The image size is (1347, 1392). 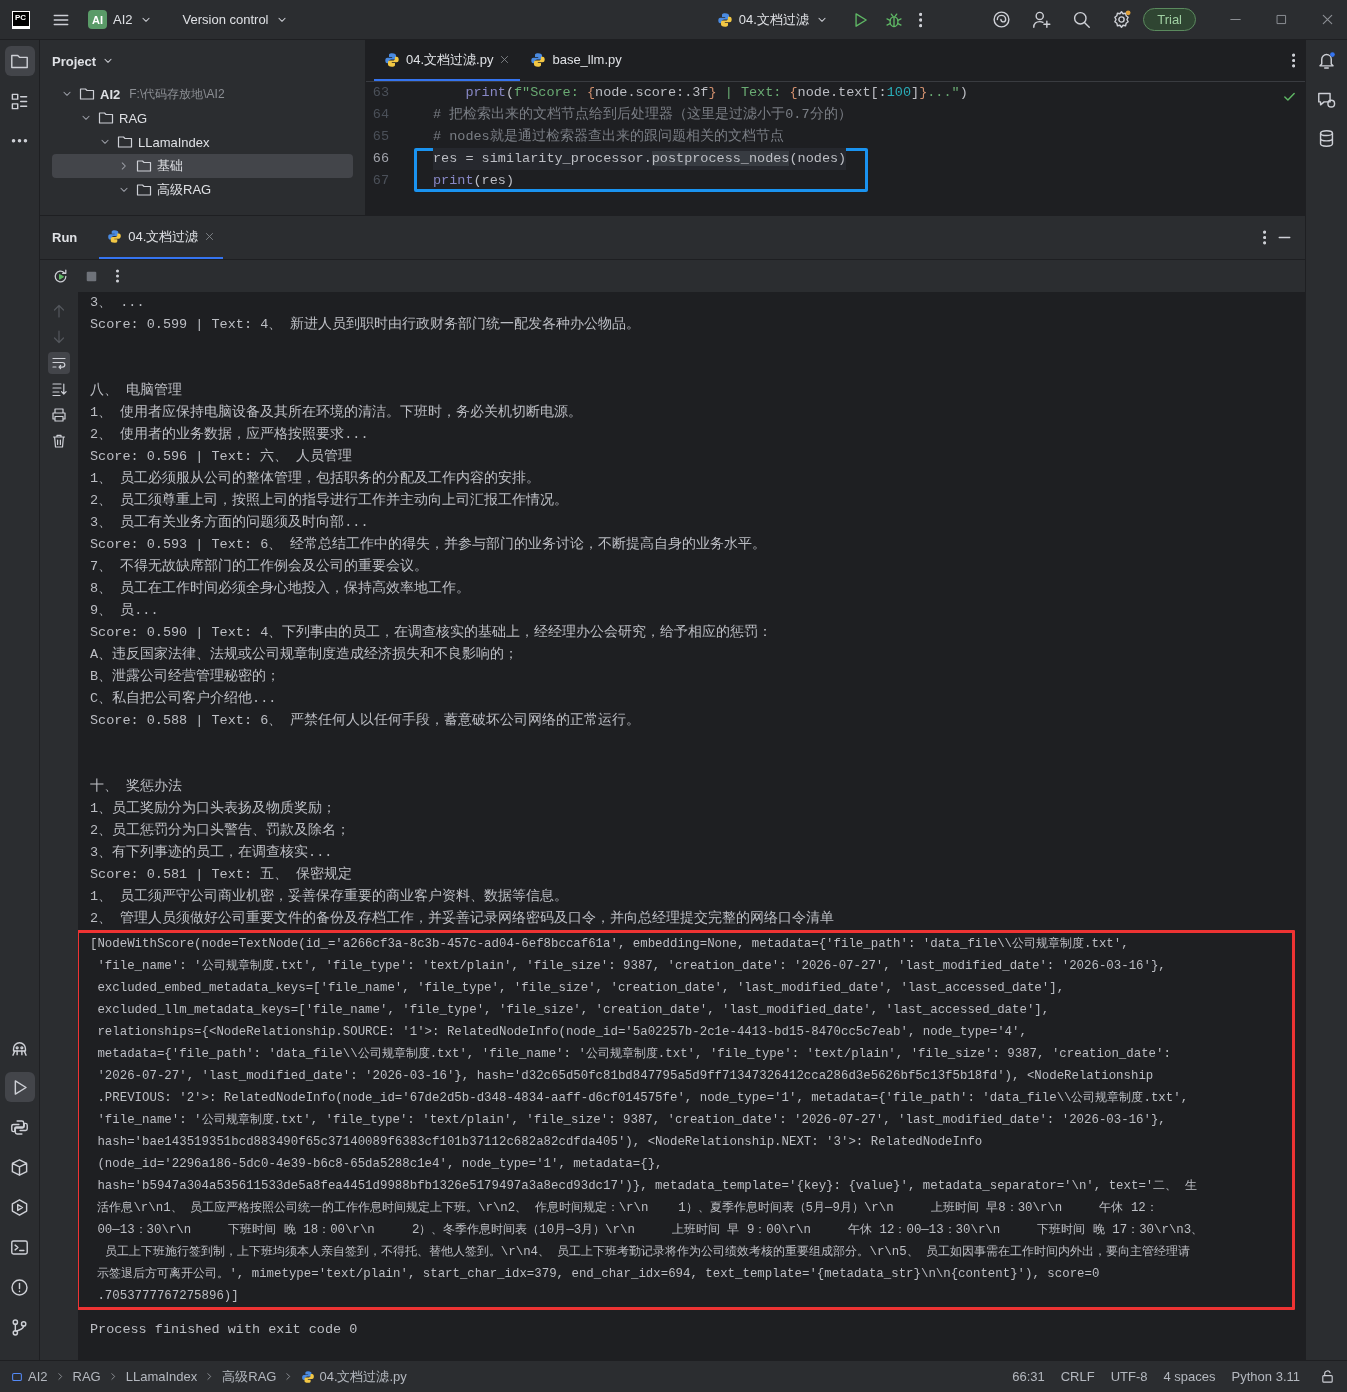 I want to click on output-line: 十、 奖惩办法, so click(x=137, y=786).